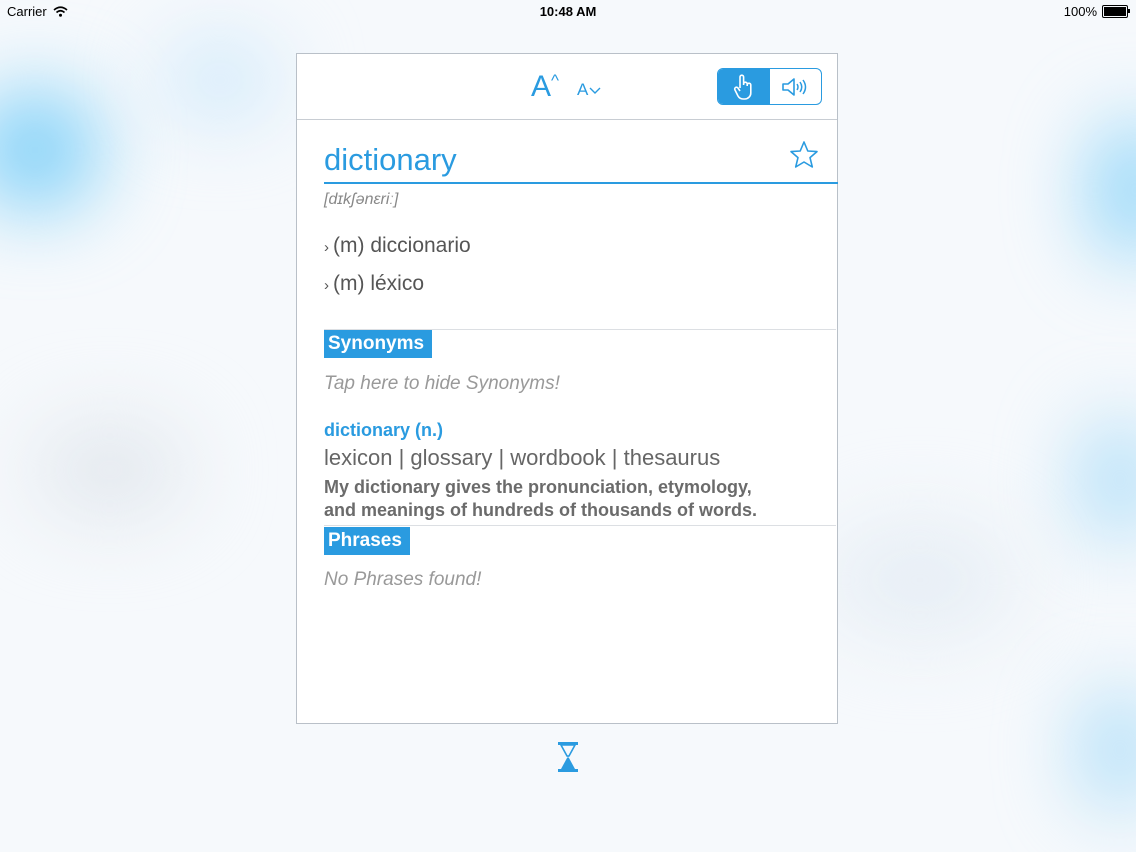  I want to click on battery-icon, so click(1116, 11).